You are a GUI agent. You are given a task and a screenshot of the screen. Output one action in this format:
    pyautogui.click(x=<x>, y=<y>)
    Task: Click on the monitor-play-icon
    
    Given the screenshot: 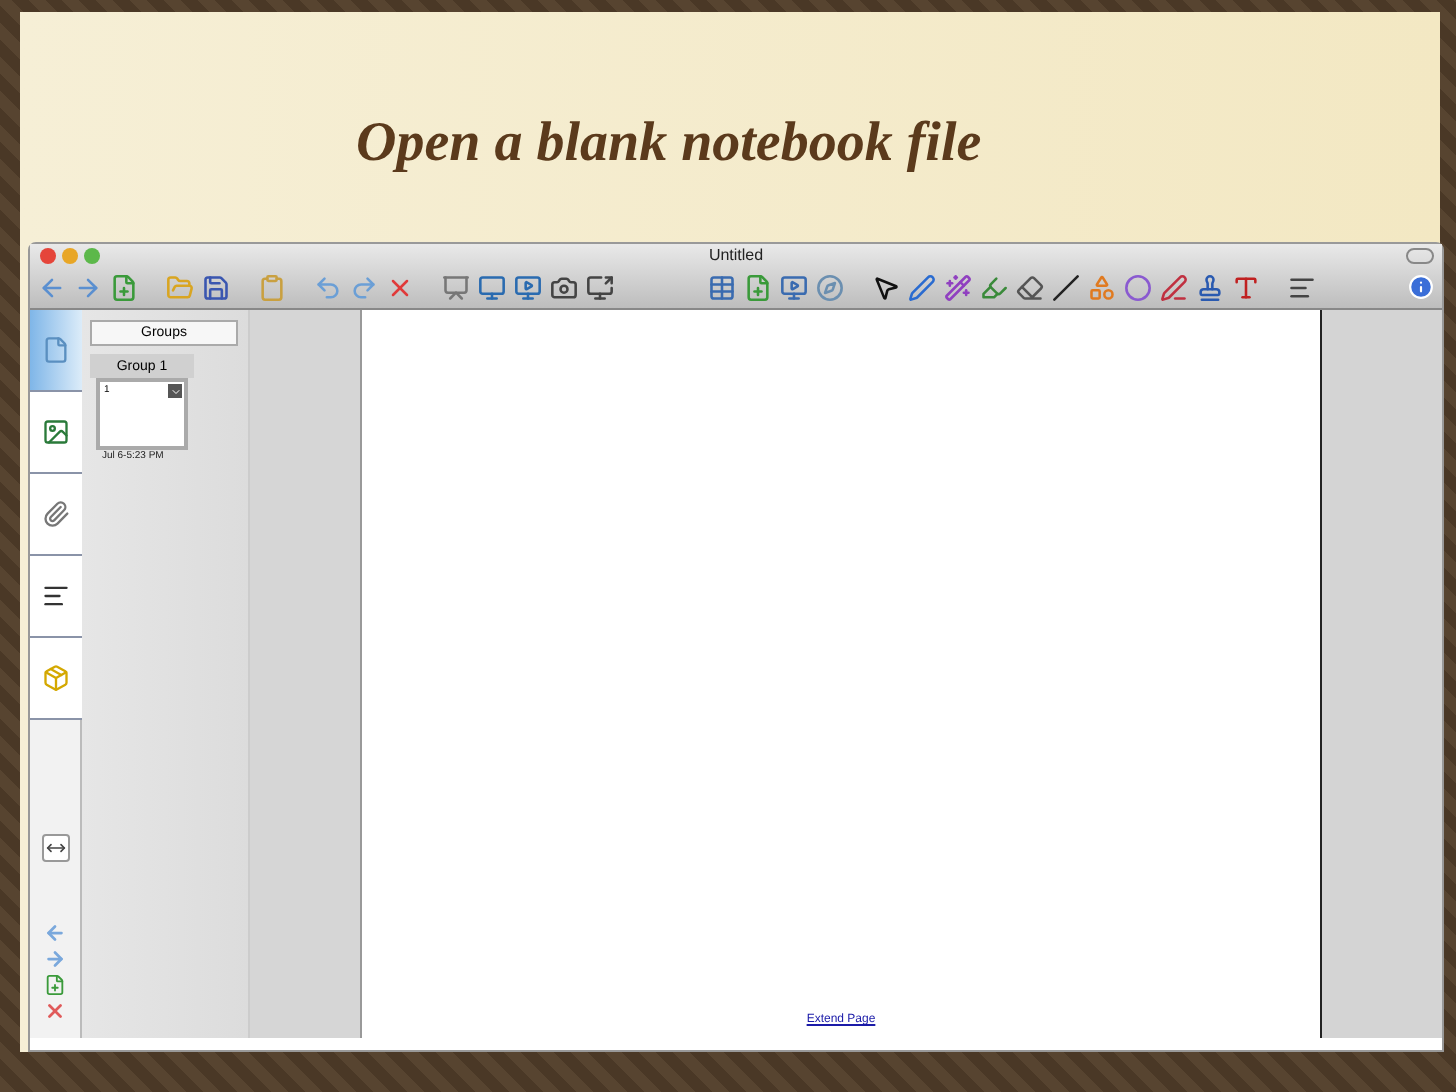 What is the action you would take?
    pyautogui.click(x=528, y=287)
    